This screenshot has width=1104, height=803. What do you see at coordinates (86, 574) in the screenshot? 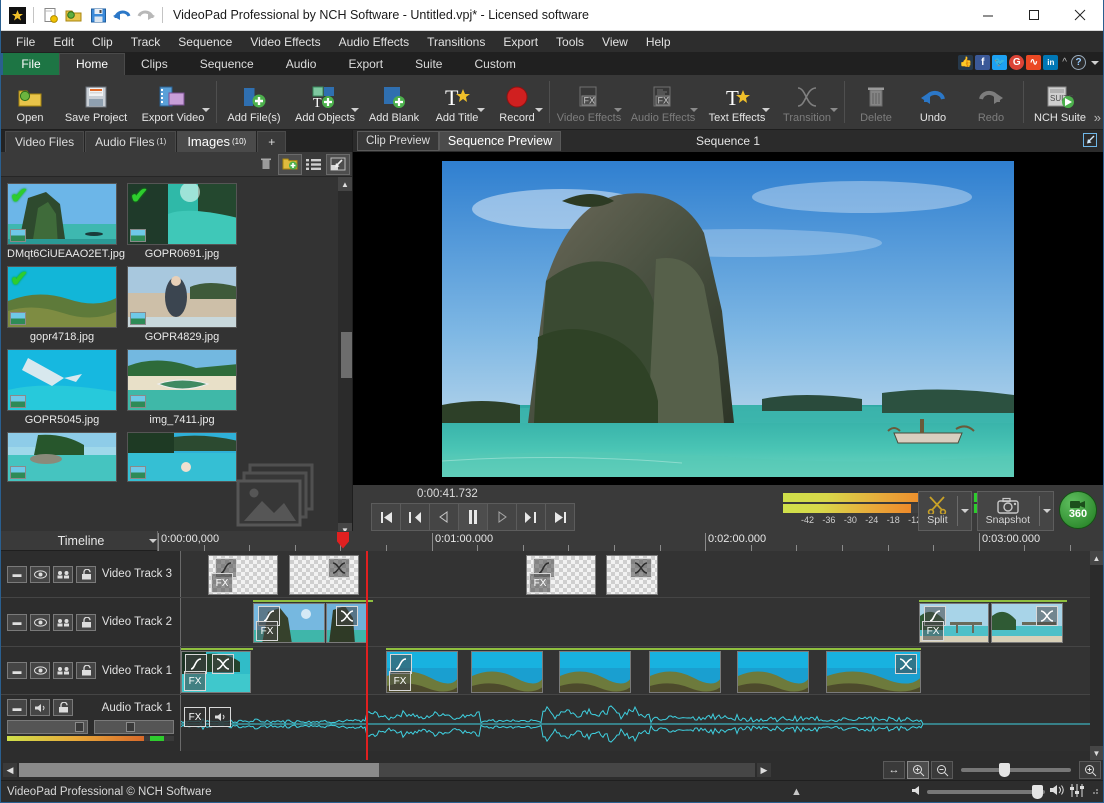
I see `lock-icon` at bounding box center [86, 574].